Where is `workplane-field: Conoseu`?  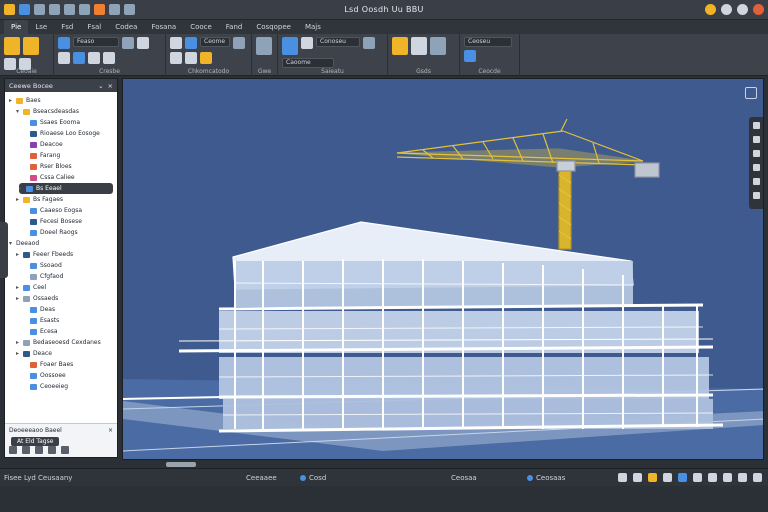
workplane-field: Conoseu is located at coordinates (338, 42).